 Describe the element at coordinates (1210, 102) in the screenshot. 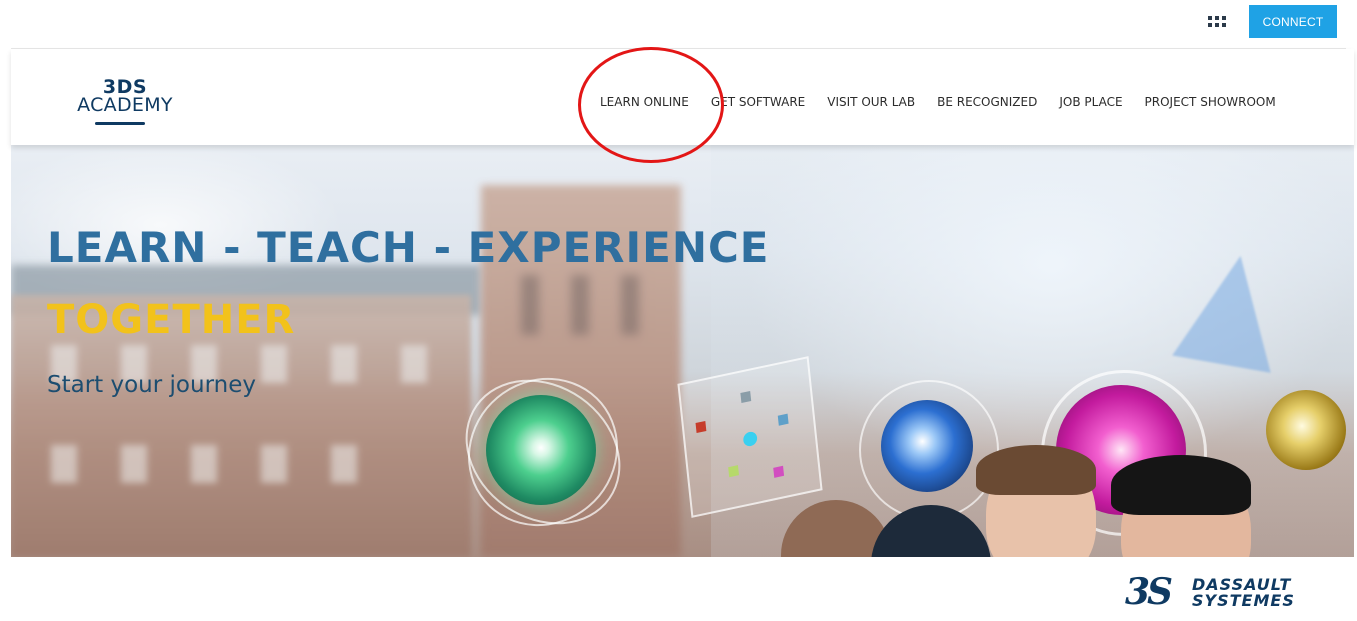

I see `nav-project-showroom: PROJECT SHOWROOM` at that location.